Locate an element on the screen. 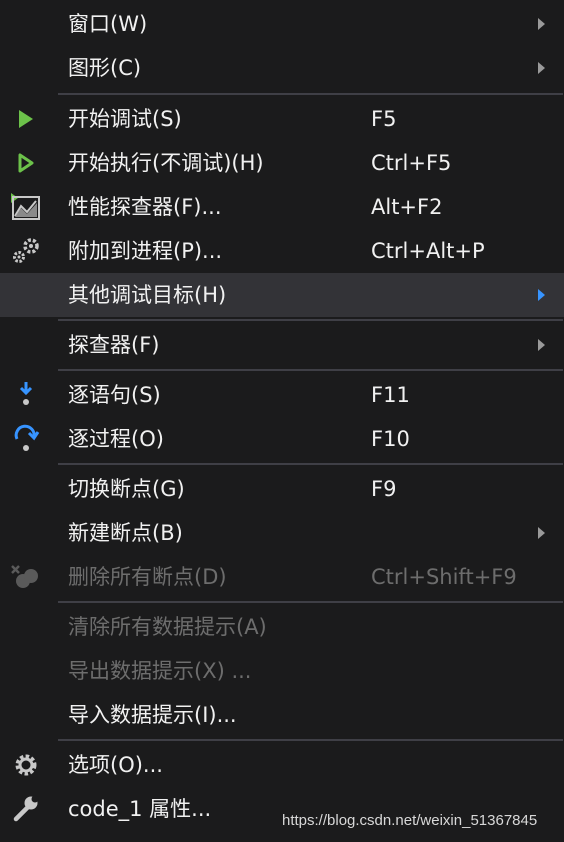  menu-item-label: 窗口(W) is located at coordinates (108, 24).